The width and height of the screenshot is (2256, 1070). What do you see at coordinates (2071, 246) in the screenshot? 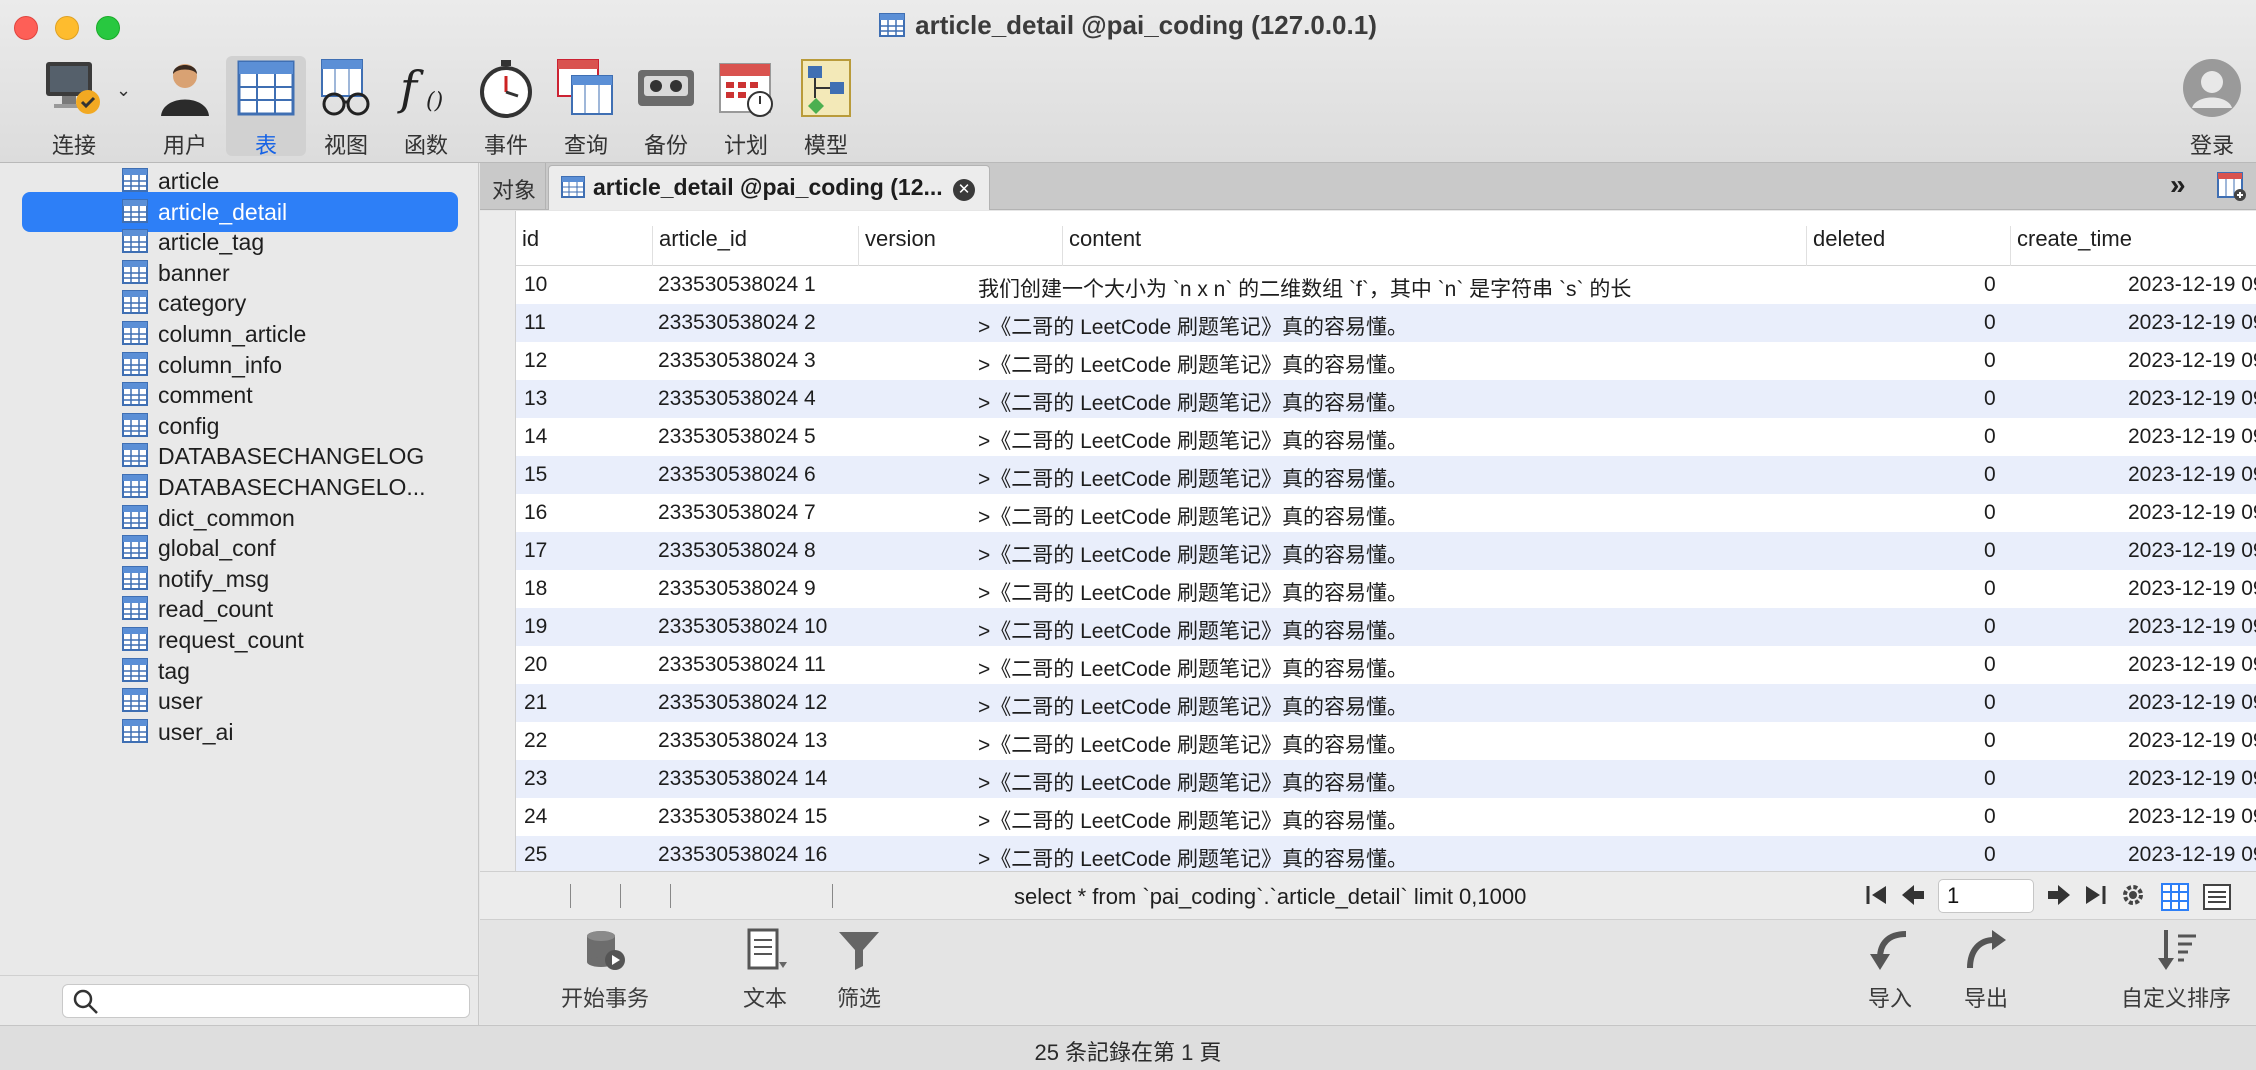
I see `column-header-create-time: create_time` at bounding box center [2071, 246].